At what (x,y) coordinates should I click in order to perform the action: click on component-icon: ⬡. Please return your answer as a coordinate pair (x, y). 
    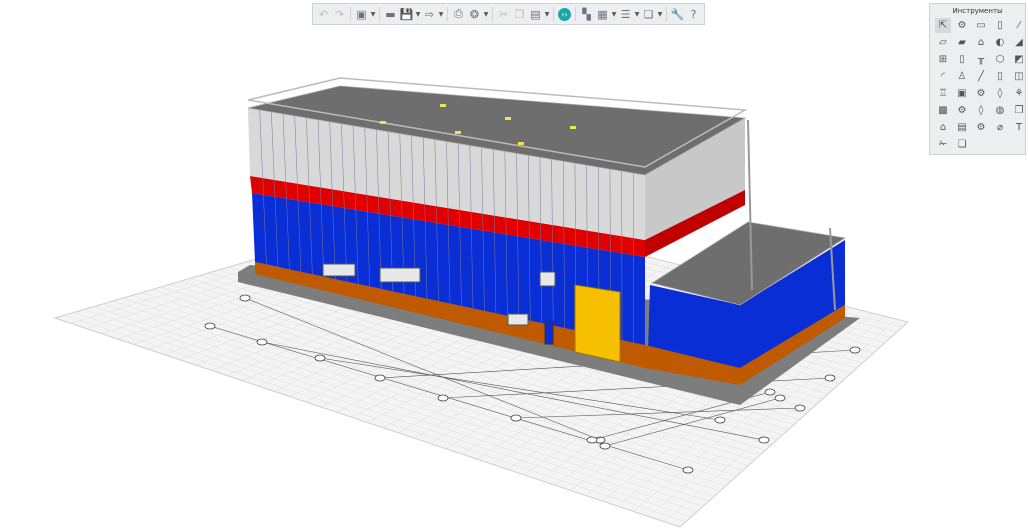
    Looking at the image, I should click on (1000, 59).